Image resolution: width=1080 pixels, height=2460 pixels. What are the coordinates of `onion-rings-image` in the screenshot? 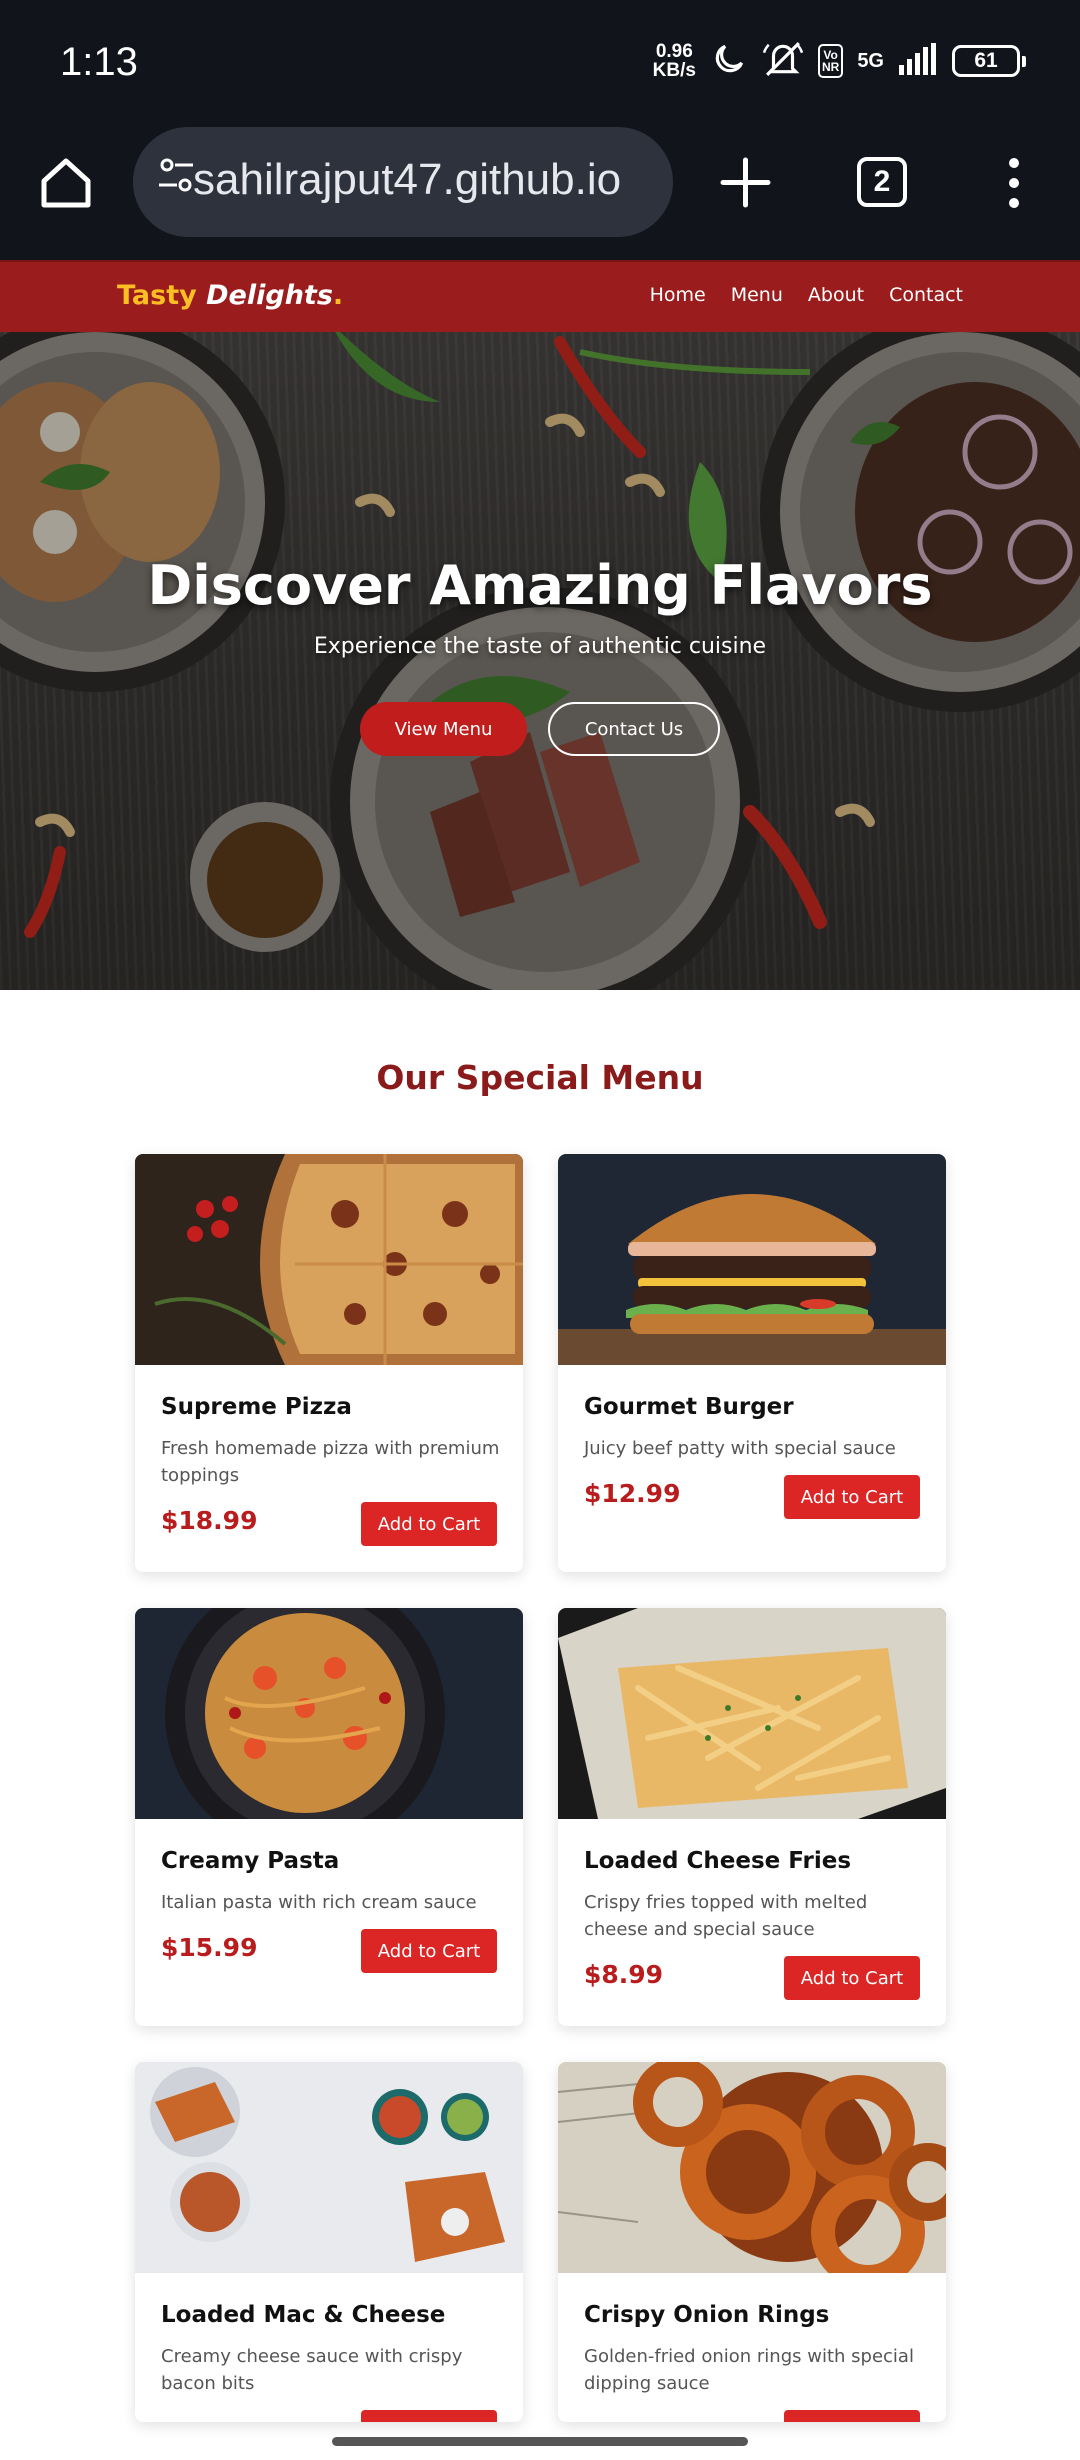 It's located at (752, 2167).